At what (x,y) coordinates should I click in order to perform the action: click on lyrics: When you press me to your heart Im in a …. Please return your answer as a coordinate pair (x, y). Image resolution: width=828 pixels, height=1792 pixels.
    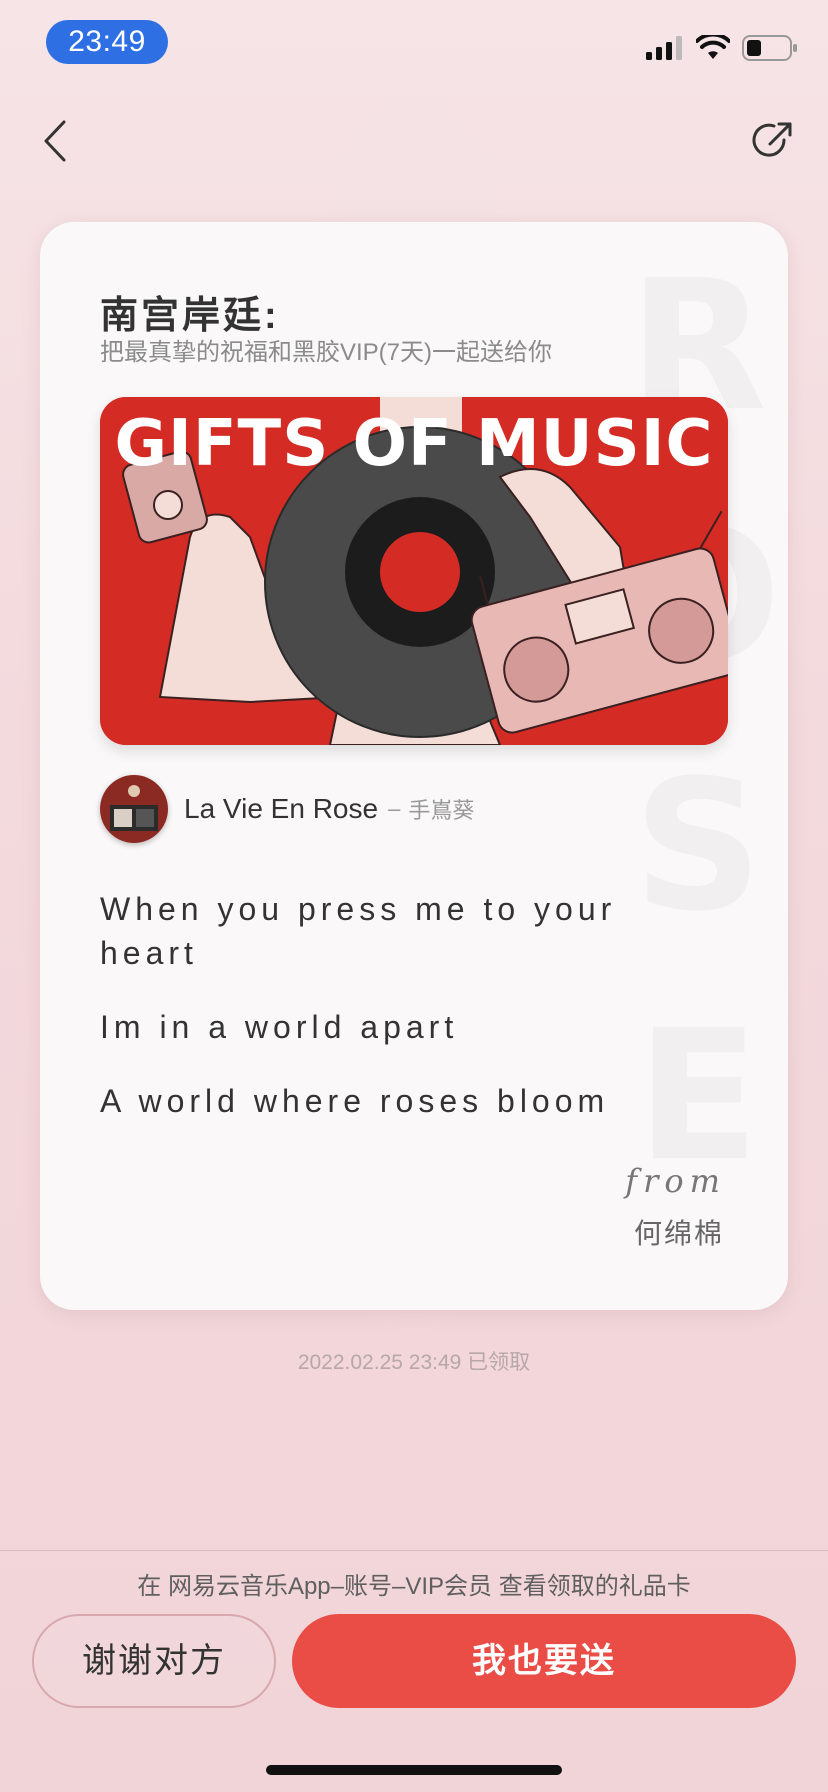
    Looking at the image, I should click on (380, 1020).